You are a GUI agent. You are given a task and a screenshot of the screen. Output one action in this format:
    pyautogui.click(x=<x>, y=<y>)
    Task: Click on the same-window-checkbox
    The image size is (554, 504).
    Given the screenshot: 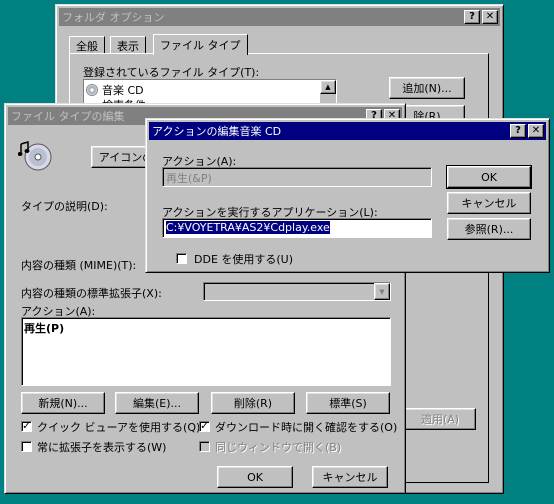 What is the action you would take?
    pyautogui.click(x=204, y=446)
    